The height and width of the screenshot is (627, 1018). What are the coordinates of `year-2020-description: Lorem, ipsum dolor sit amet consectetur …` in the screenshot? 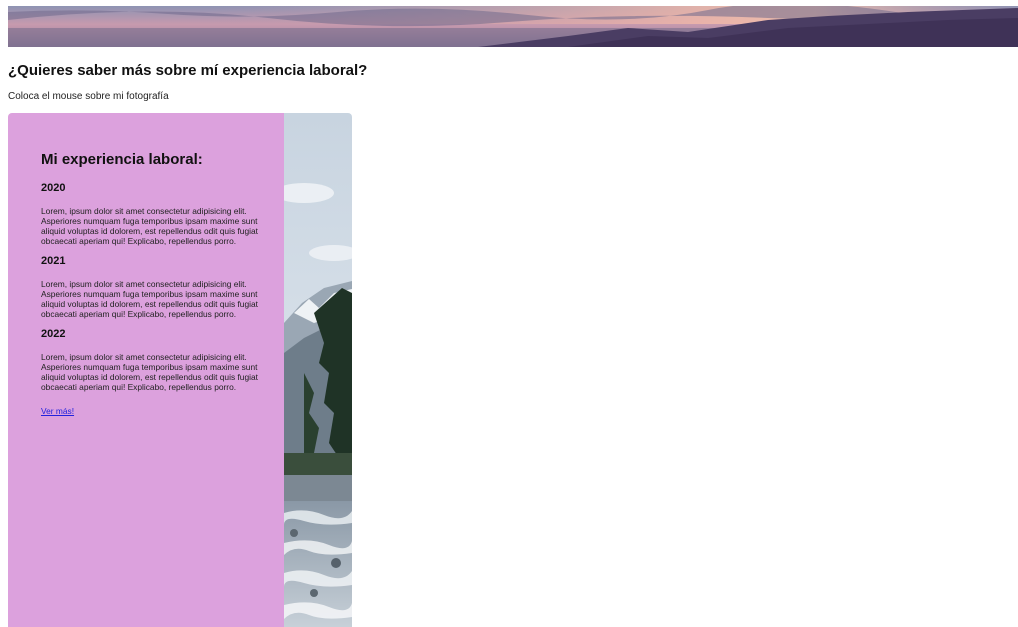 It's located at (149, 226).